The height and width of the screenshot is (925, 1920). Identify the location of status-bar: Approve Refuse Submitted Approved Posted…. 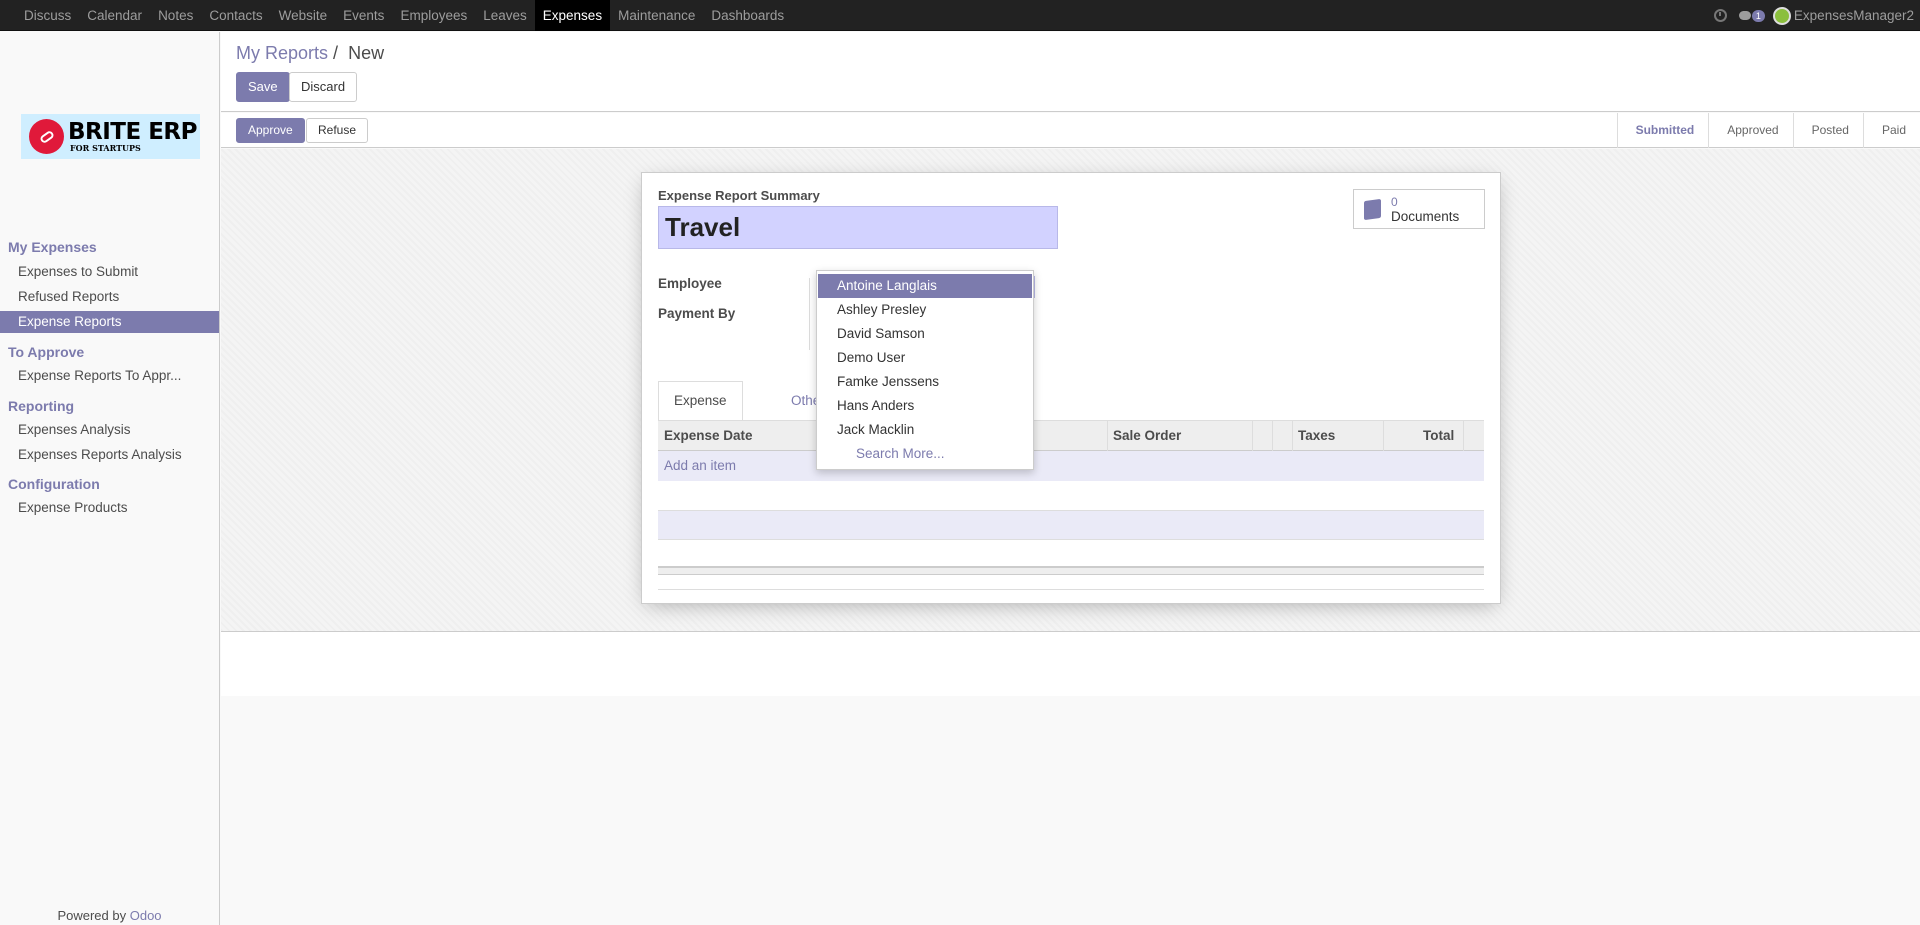
(1070, 130).